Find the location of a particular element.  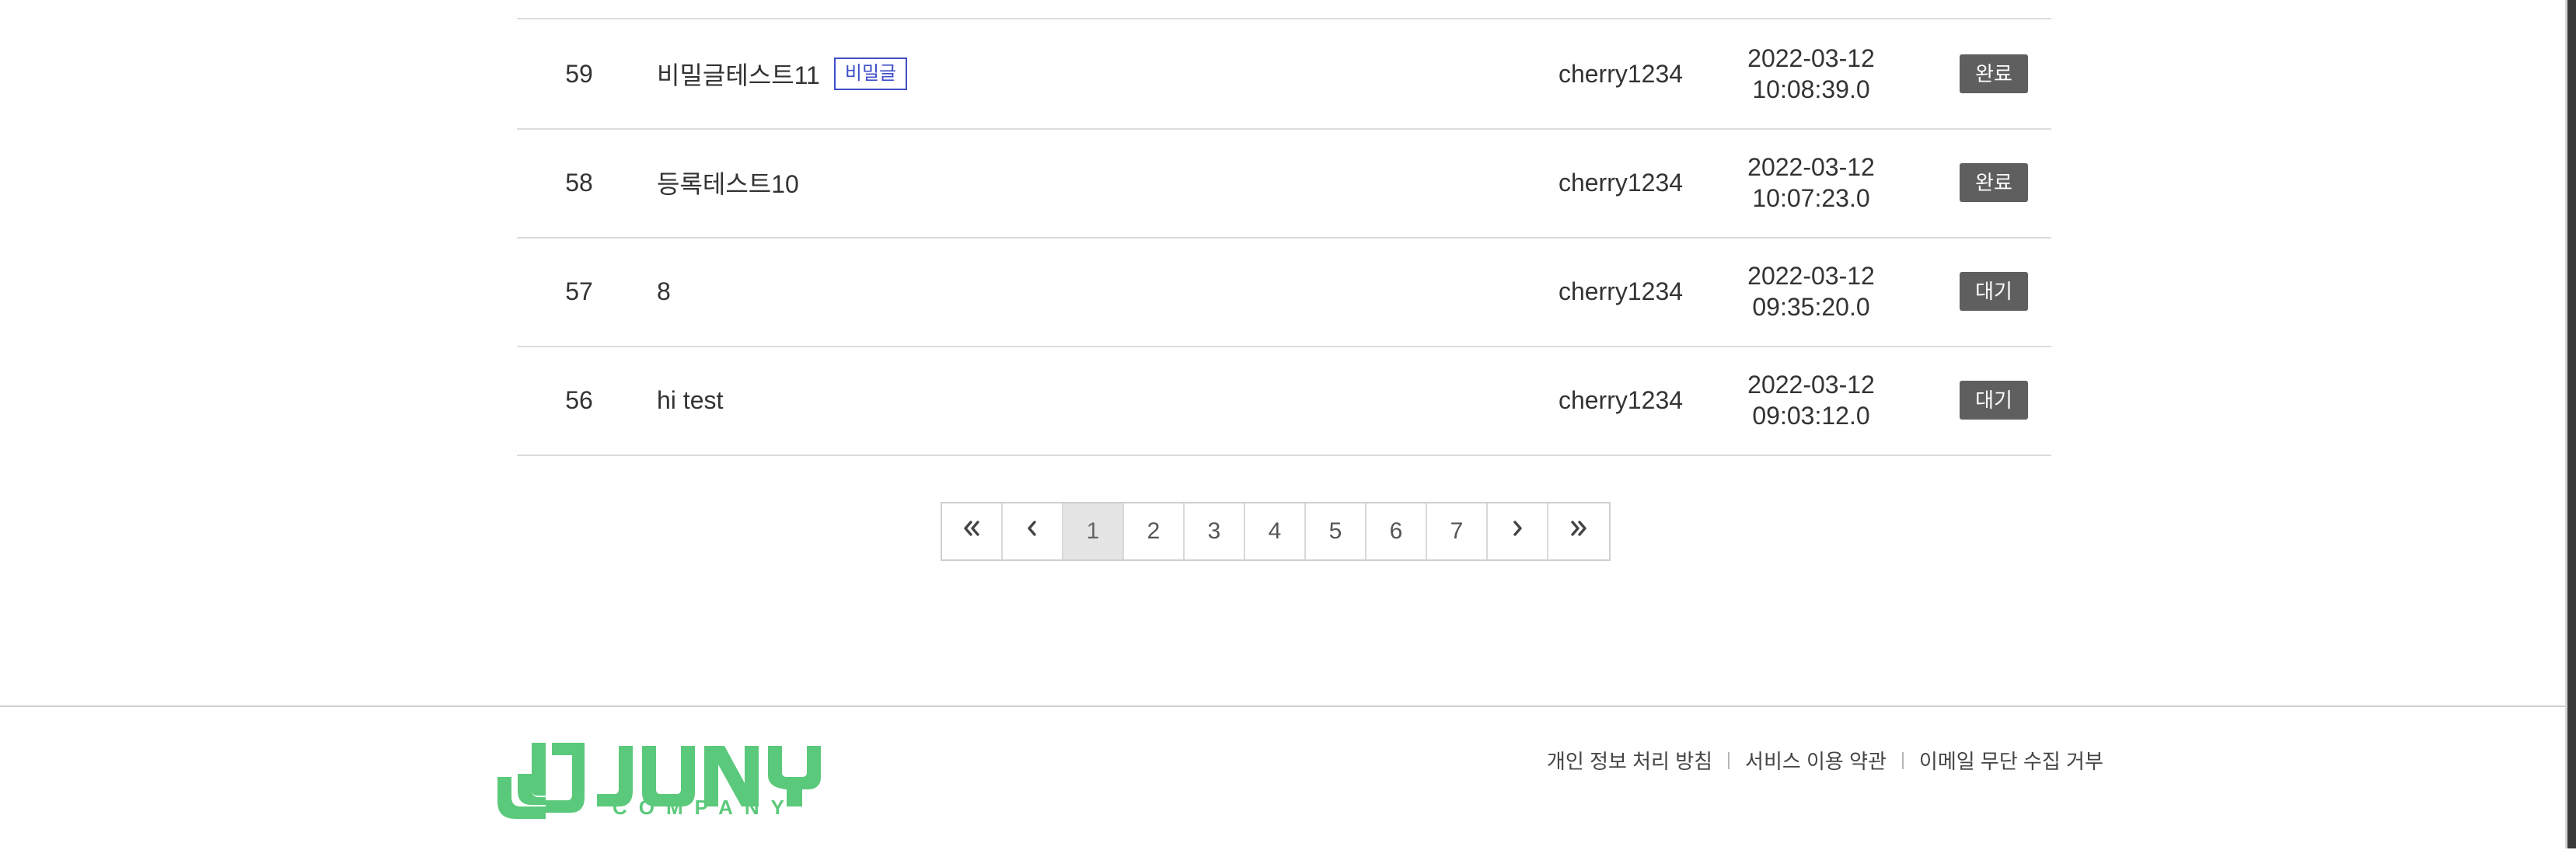

post-title-cell: 등록테스트10 is located at coordinates (1046, 183).